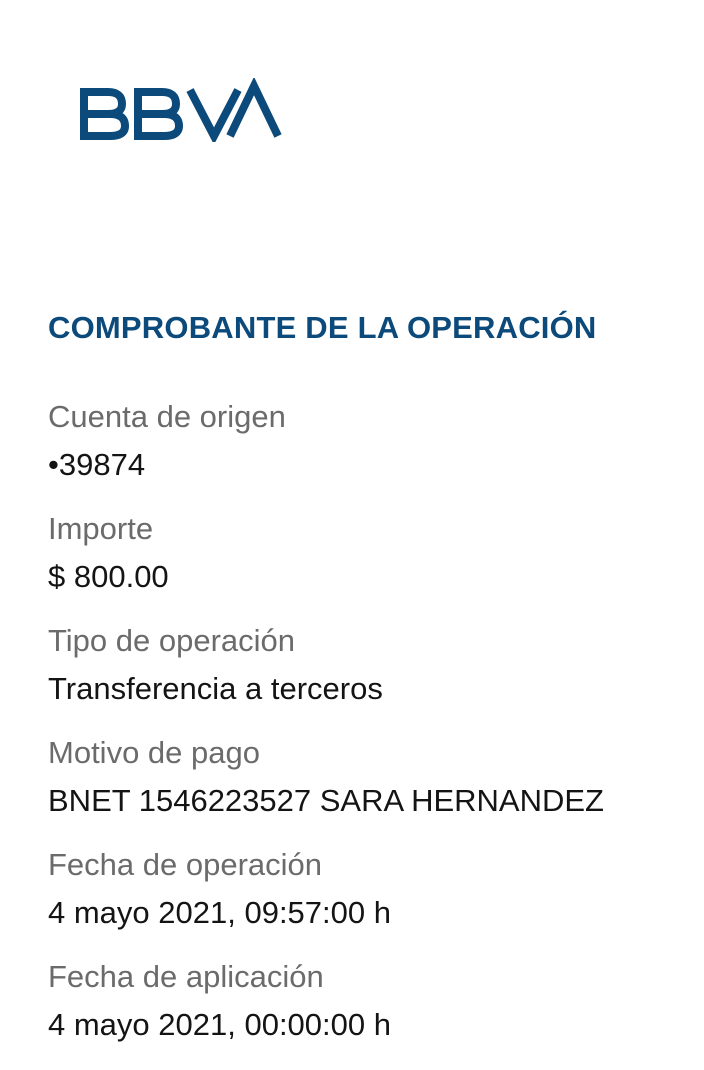  What do you see at coordinates (180, 110) in the screenshot?
I see `bbva-logo` at bounding box center [180, 110].